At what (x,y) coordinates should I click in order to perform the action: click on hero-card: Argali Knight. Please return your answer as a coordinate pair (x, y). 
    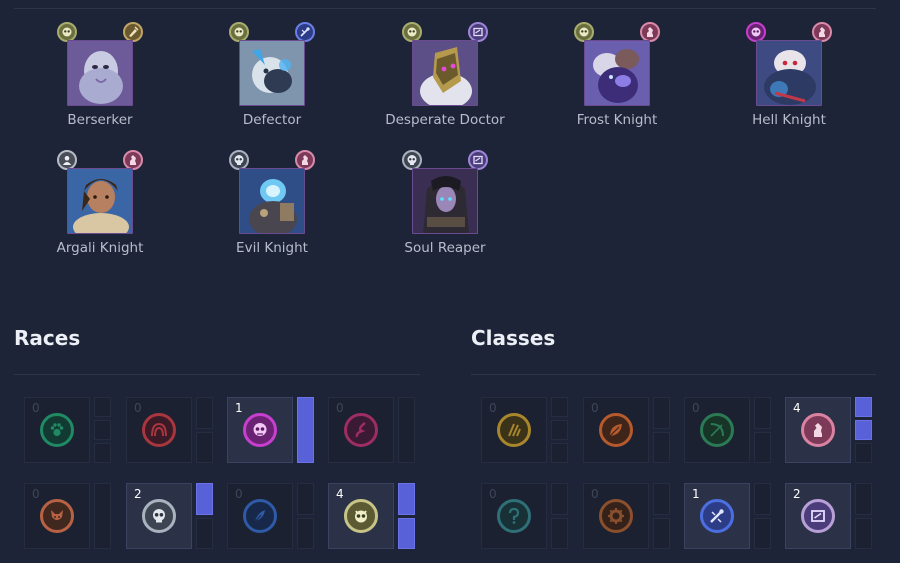
    Looking at the image, I should click on (100, 196).